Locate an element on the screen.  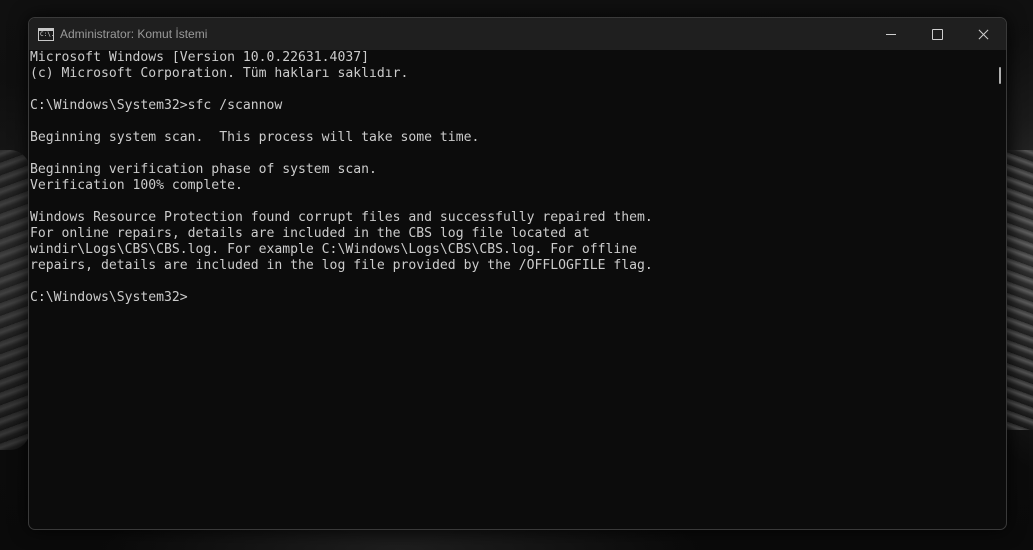
console-line: C:\Windows\System32>sfc /scannow is located at coordinates (156, 105).